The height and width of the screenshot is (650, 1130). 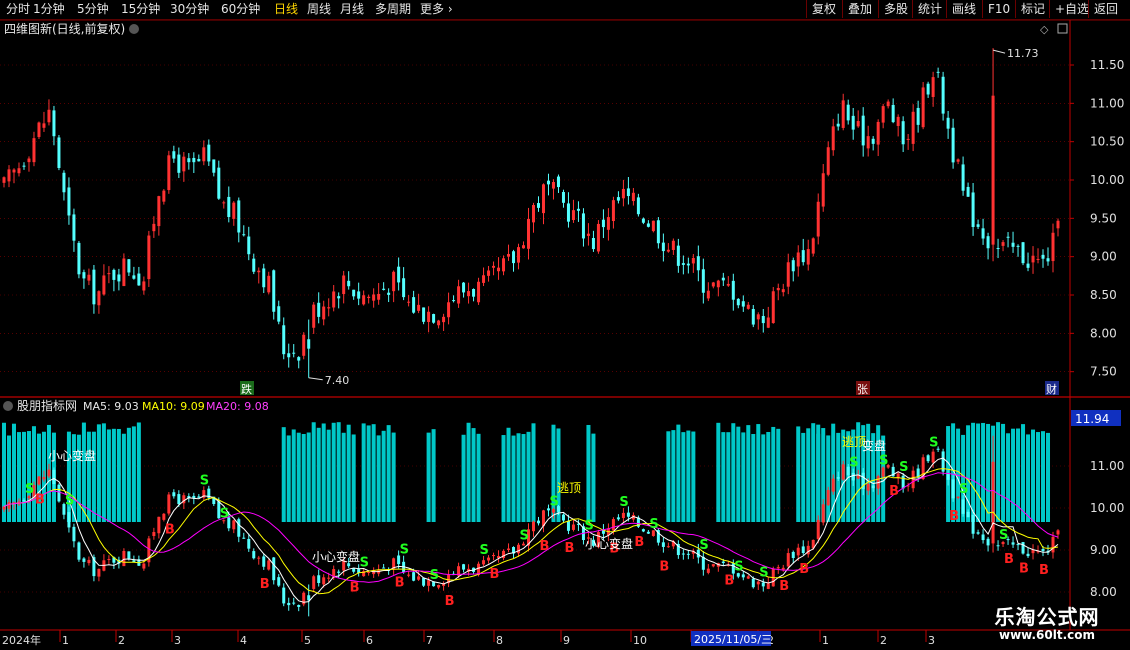 I want to click on x-axis-month: 1, so click(x=65, y=640).